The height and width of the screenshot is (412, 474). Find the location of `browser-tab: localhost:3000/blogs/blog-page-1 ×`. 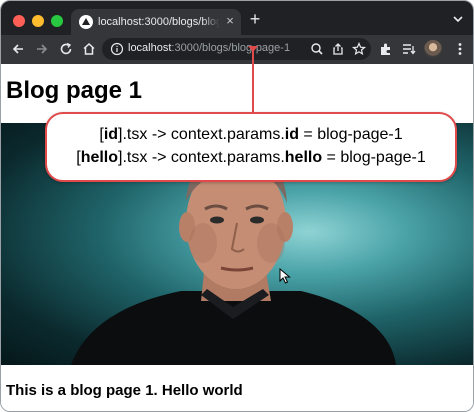

browser-tab: localhost:3000/blogs/blog-page-1 × is located at coordinates (156, 22).